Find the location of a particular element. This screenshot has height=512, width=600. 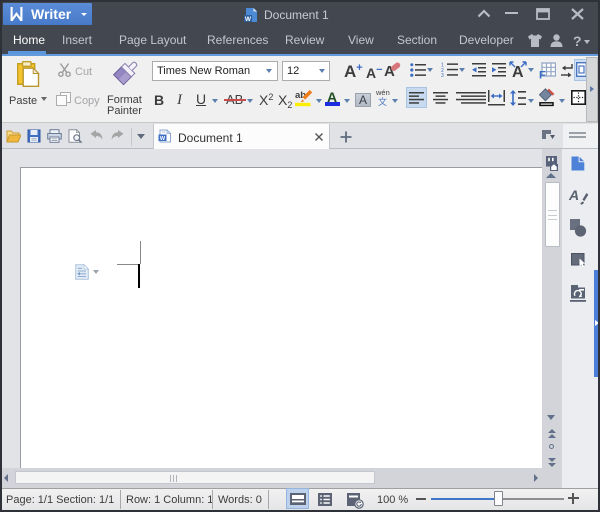

svg-text: 3 is located at coordinates (442, 75).